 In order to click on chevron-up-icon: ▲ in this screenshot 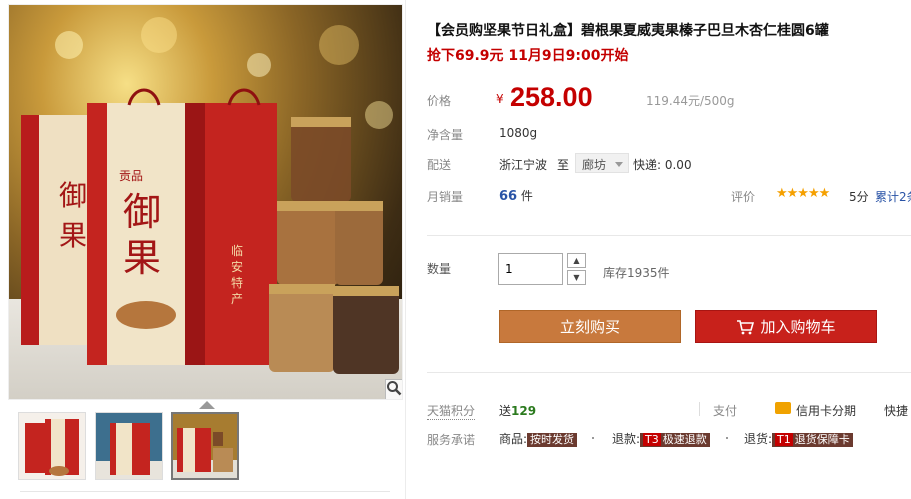, I will do `click(576, 260)`.